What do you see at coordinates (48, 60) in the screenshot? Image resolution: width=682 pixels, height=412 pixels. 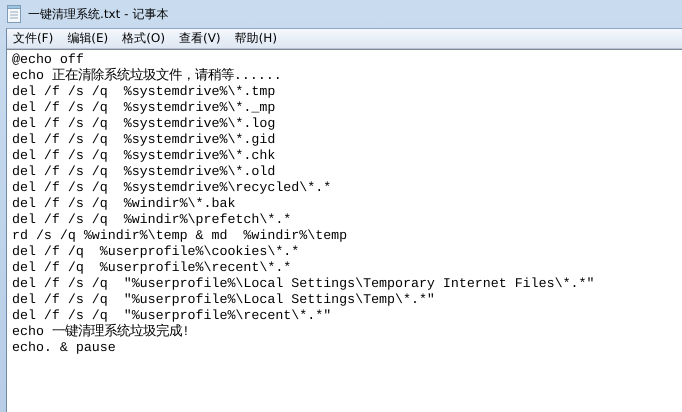 I see `text-line: @echo off` at bounding box center [48, 60].